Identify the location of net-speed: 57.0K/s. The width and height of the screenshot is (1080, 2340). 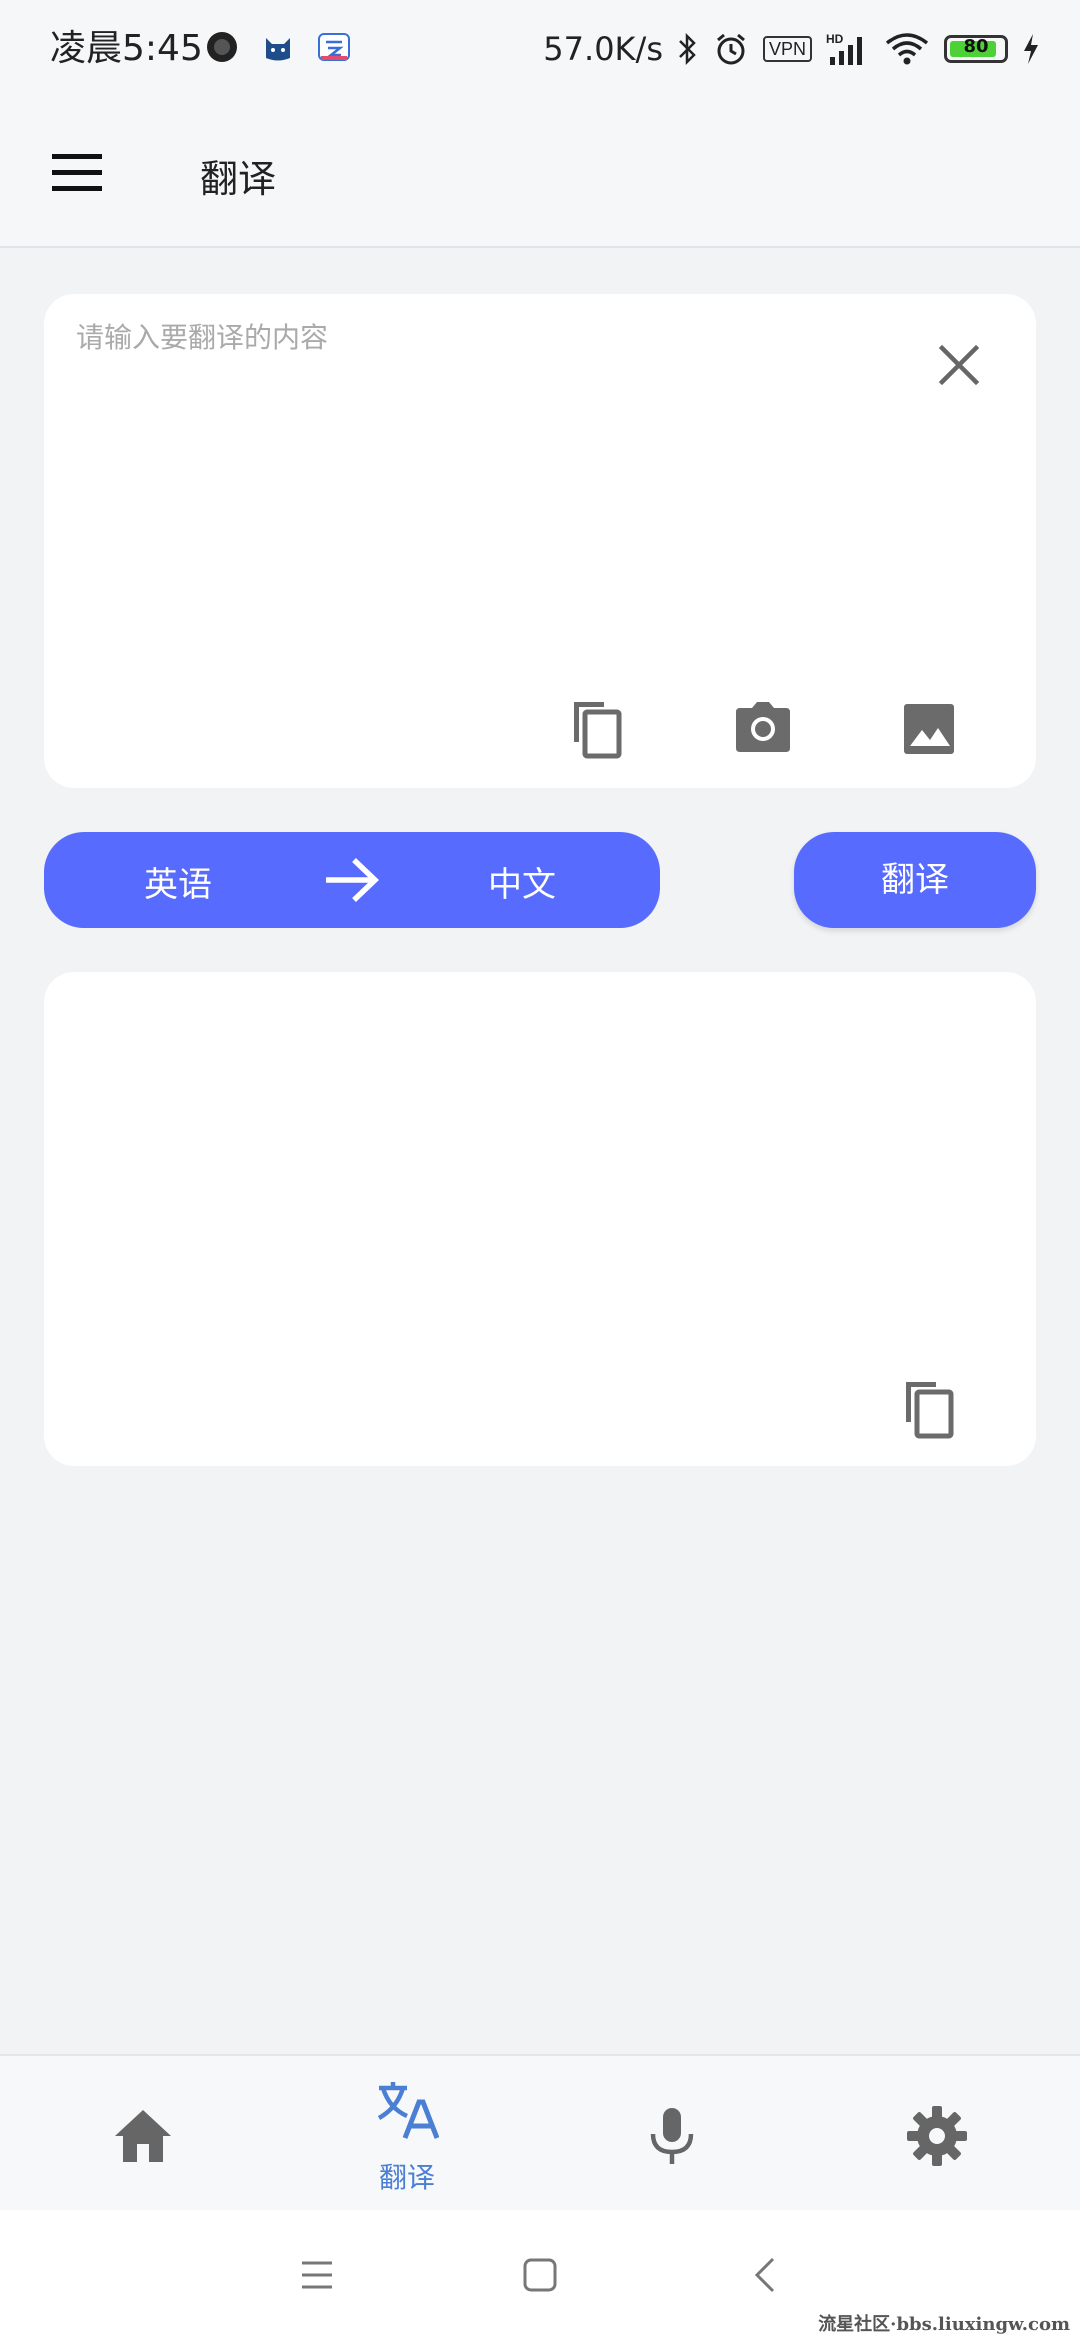
(603, 49).